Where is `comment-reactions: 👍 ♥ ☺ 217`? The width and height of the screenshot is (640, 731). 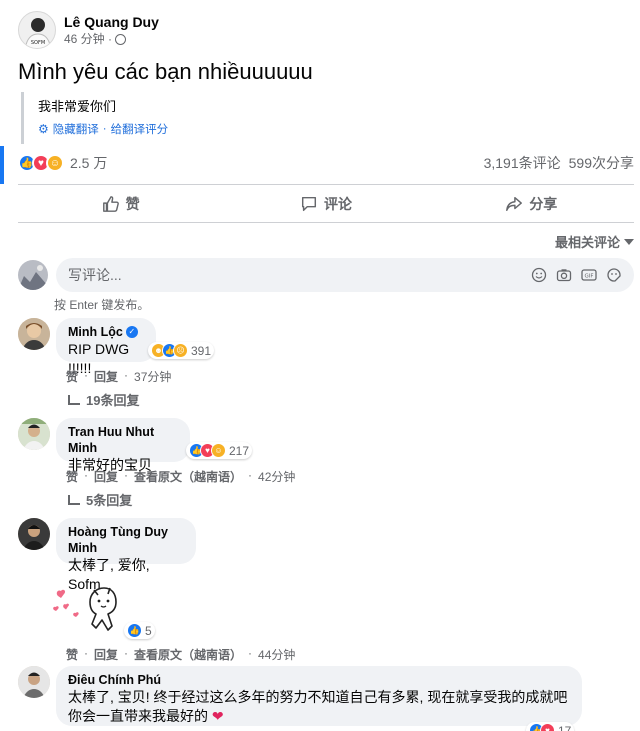
comment-reactions: 👍 ♥ ☺ 217 is located at coordinates (219, 450).